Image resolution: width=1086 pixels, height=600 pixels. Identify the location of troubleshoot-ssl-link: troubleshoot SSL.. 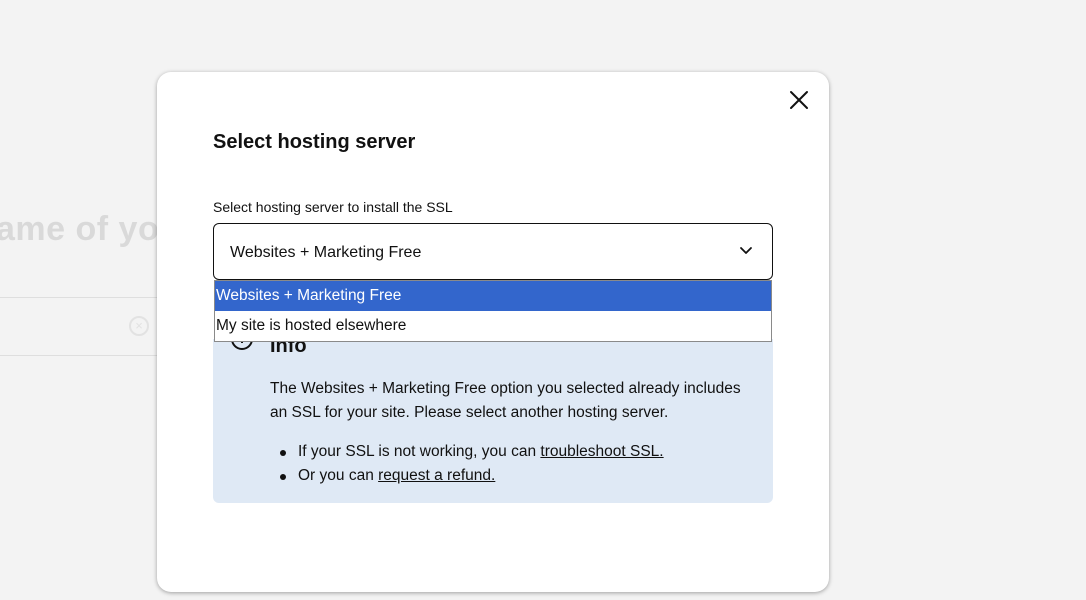
(601, 451).